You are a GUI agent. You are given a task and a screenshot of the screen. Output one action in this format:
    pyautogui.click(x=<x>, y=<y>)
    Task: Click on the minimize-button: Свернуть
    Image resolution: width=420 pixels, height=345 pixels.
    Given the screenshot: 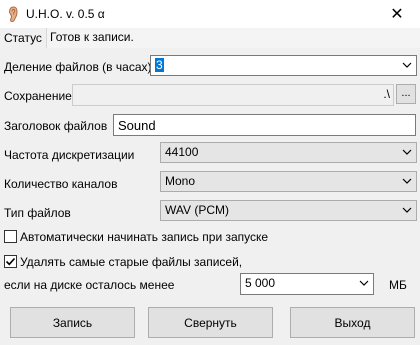 What is the action you would take?
    pyautogui.click(x=210, y=322)
    